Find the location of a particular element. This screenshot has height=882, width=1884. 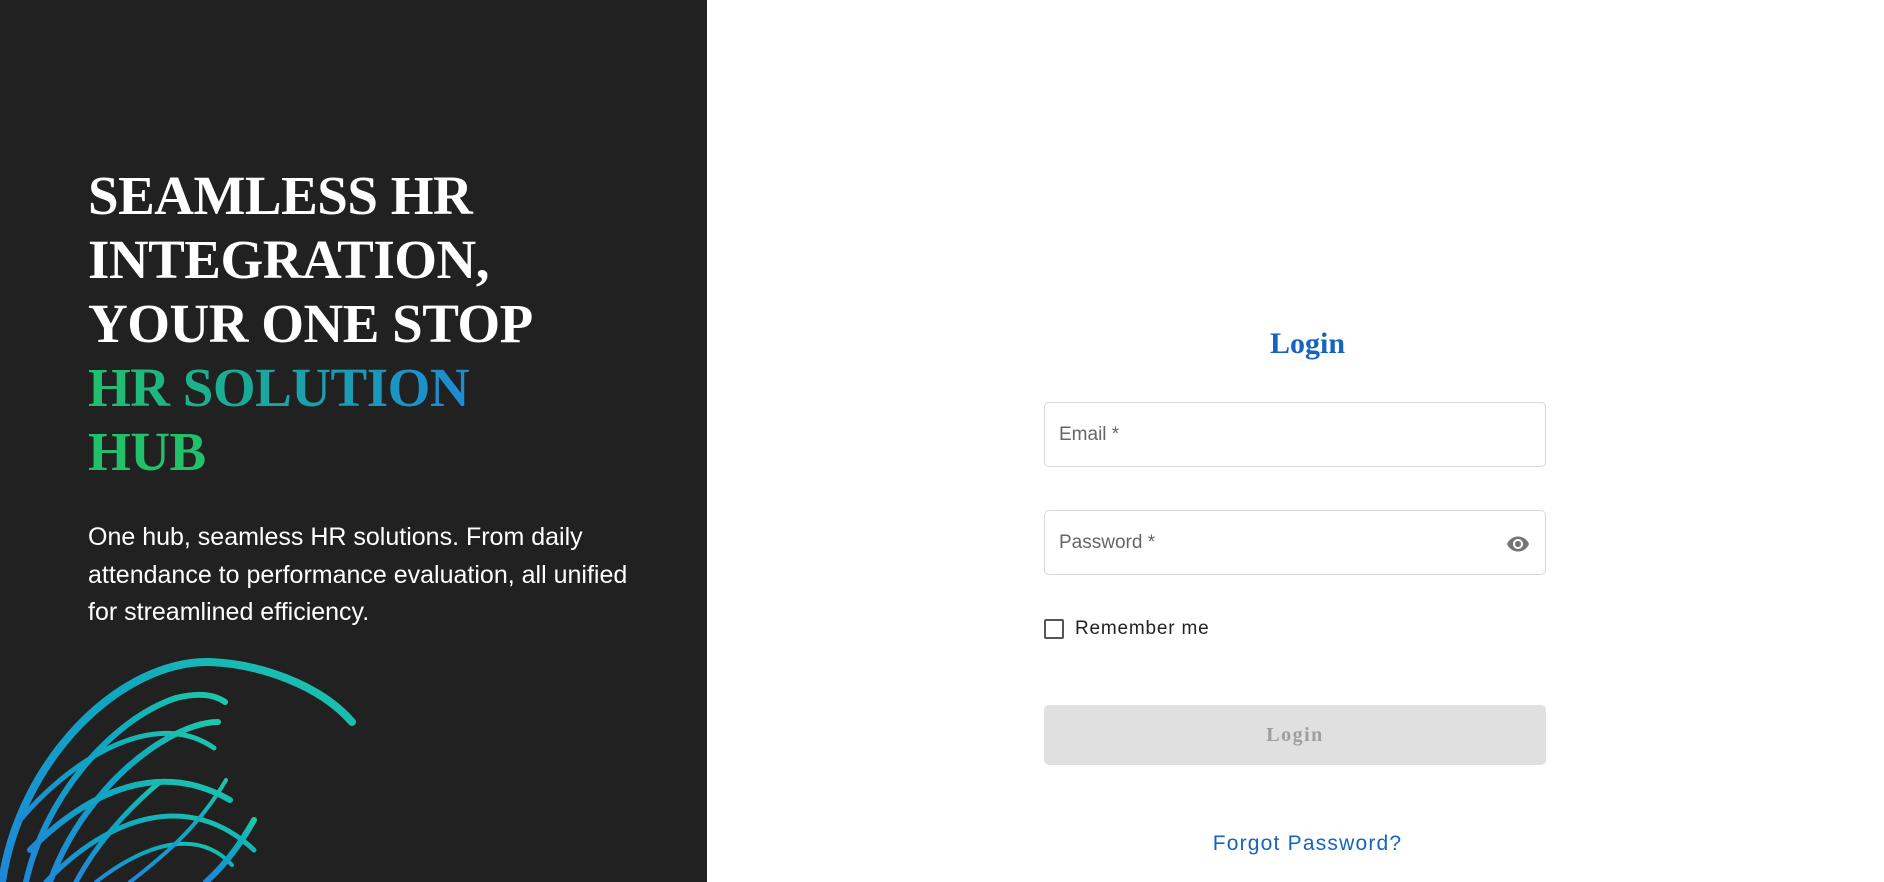

email-input is located at coordinates (1295, 434).